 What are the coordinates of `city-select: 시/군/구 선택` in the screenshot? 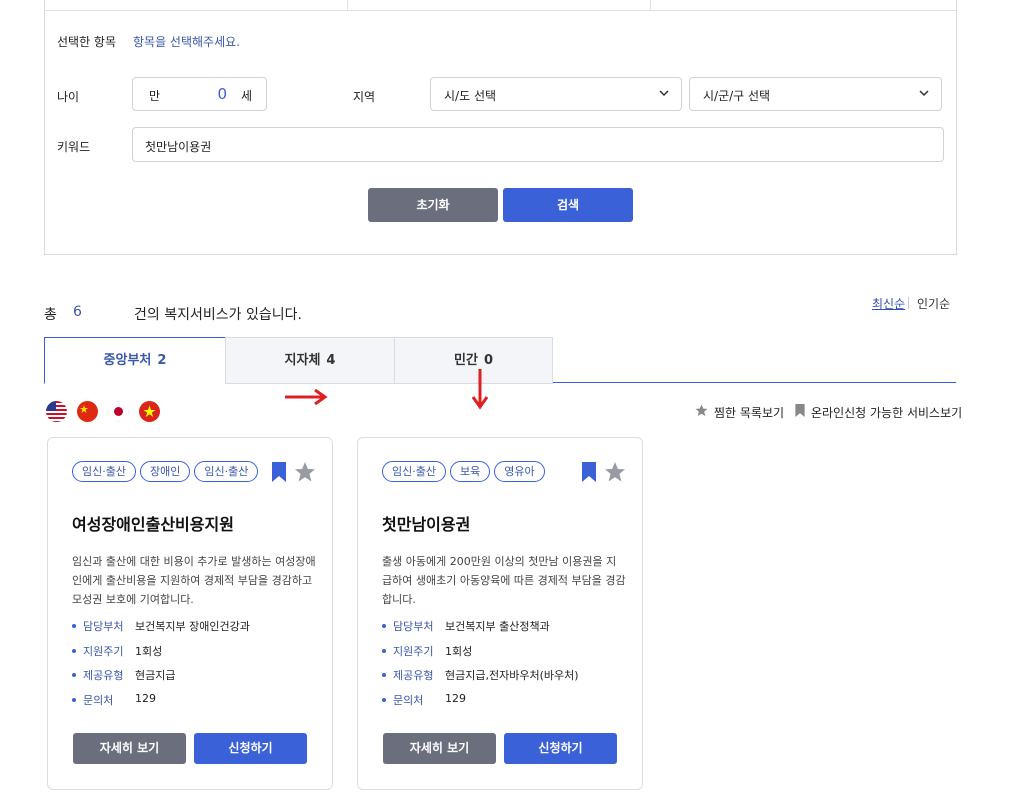 It's located at (815, 94).